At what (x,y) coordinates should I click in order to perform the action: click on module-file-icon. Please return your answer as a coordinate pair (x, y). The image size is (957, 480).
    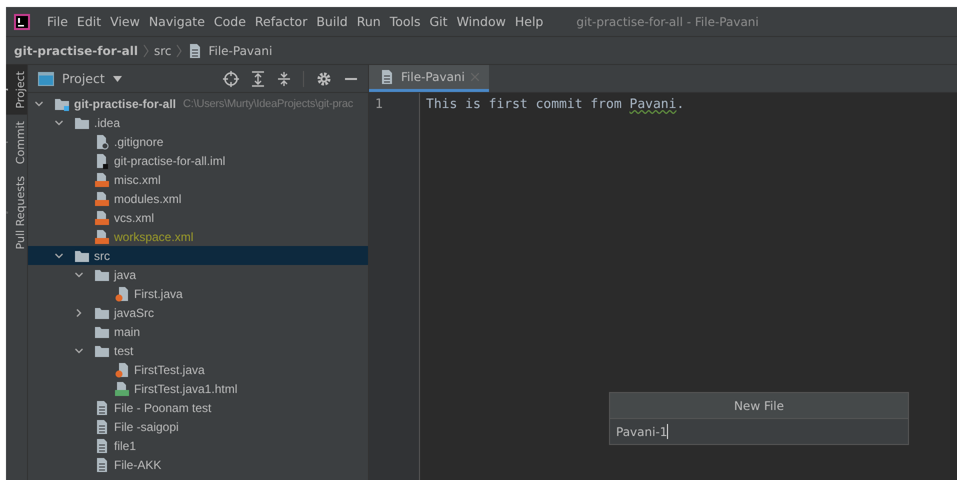
    Looking at the image, I should click on (102, 160).